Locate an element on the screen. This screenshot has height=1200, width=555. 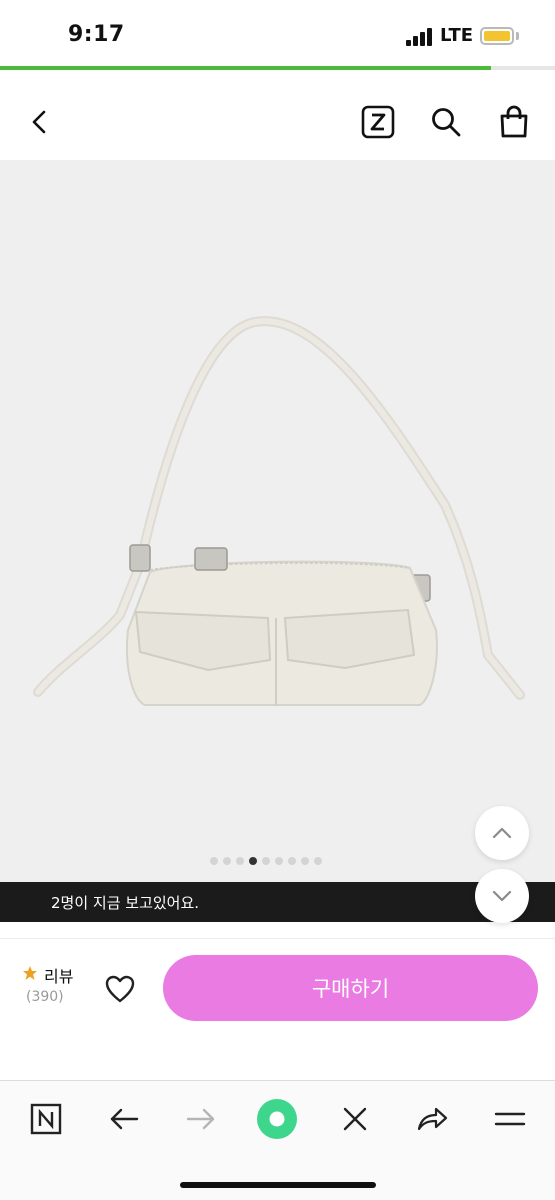
close-icon is located at coordinates (355, 1119).